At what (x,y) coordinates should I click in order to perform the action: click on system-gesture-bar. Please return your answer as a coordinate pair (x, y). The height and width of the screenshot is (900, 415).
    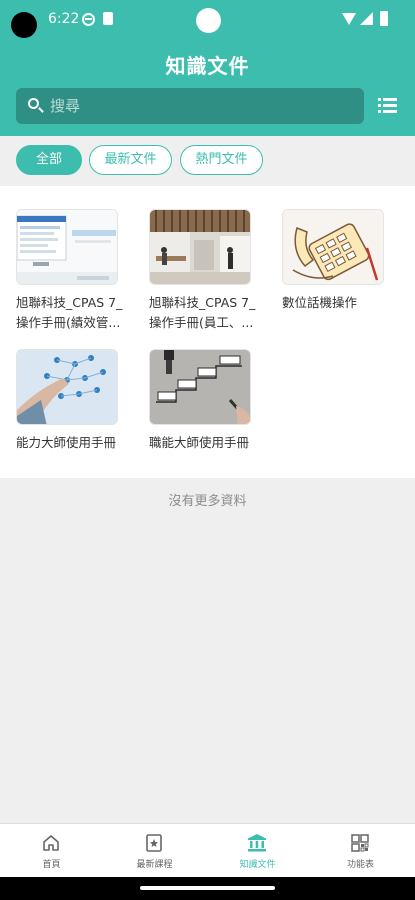
    Looking at the image, I should click on (207, 888).